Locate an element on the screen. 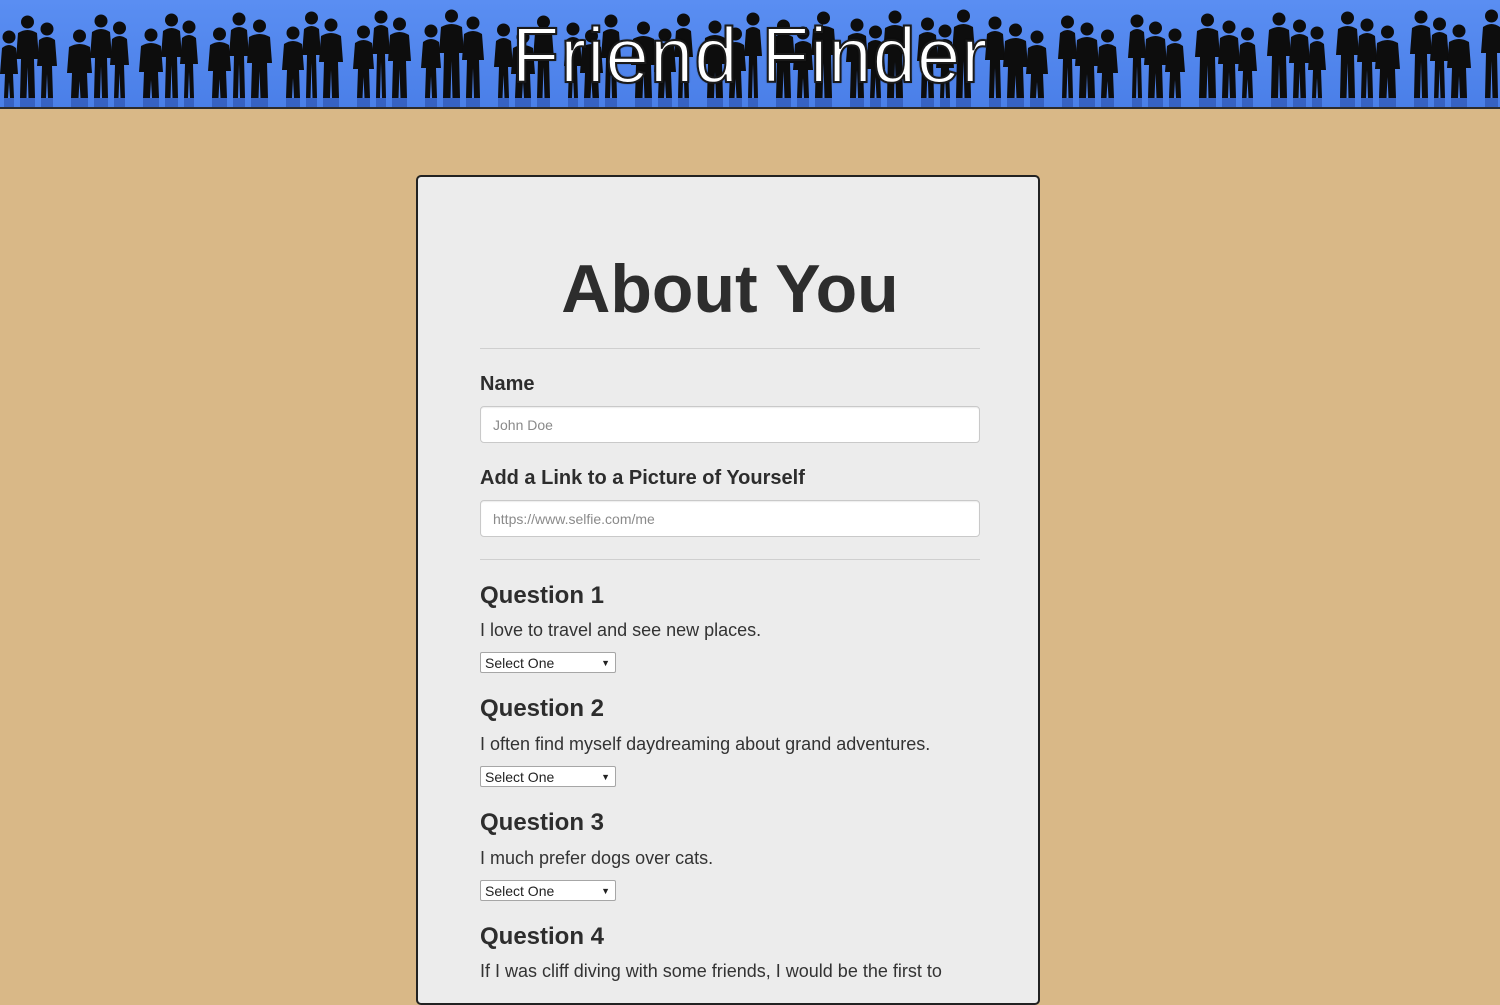 The image size is (1500, 1005). site-header: Friend Finder is located at coordinates (750, 54).